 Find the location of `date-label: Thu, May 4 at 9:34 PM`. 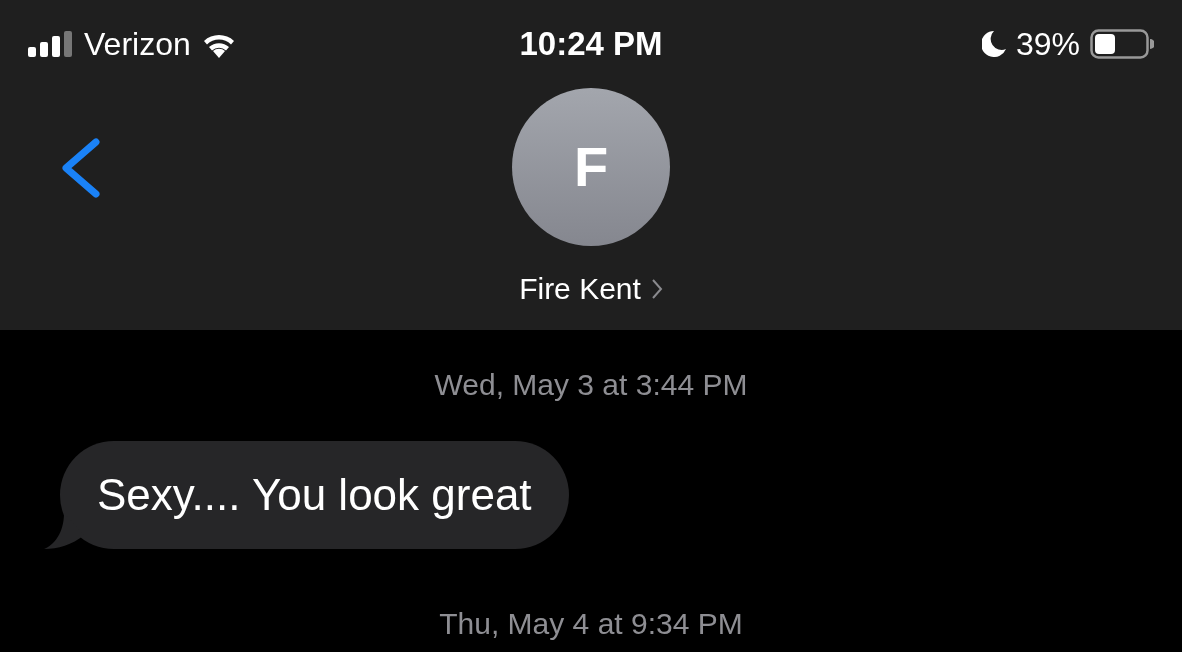

date-label: Thu, May 4 at 9:34 PM is located at coordinates (591, 624).